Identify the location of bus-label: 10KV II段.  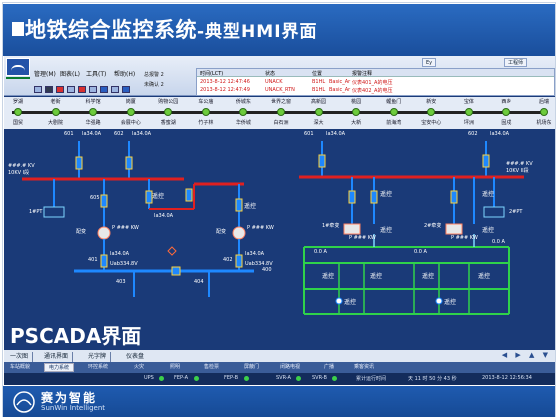
(517, 171).